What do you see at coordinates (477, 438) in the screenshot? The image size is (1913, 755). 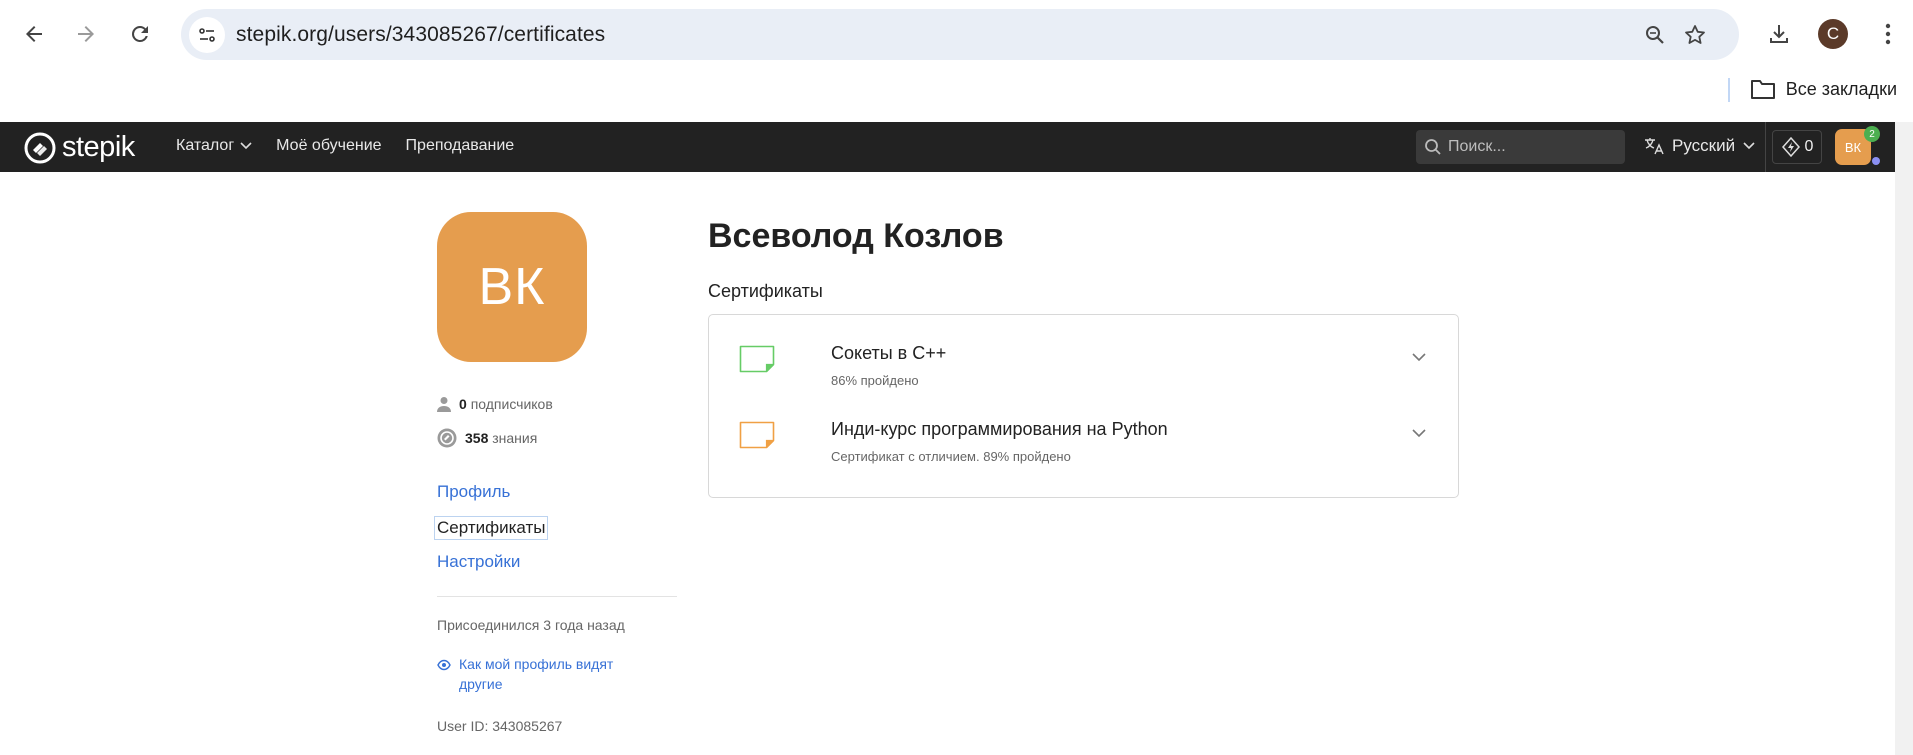 I see `knowledge-count: 358` at bounding box center [477, 438].